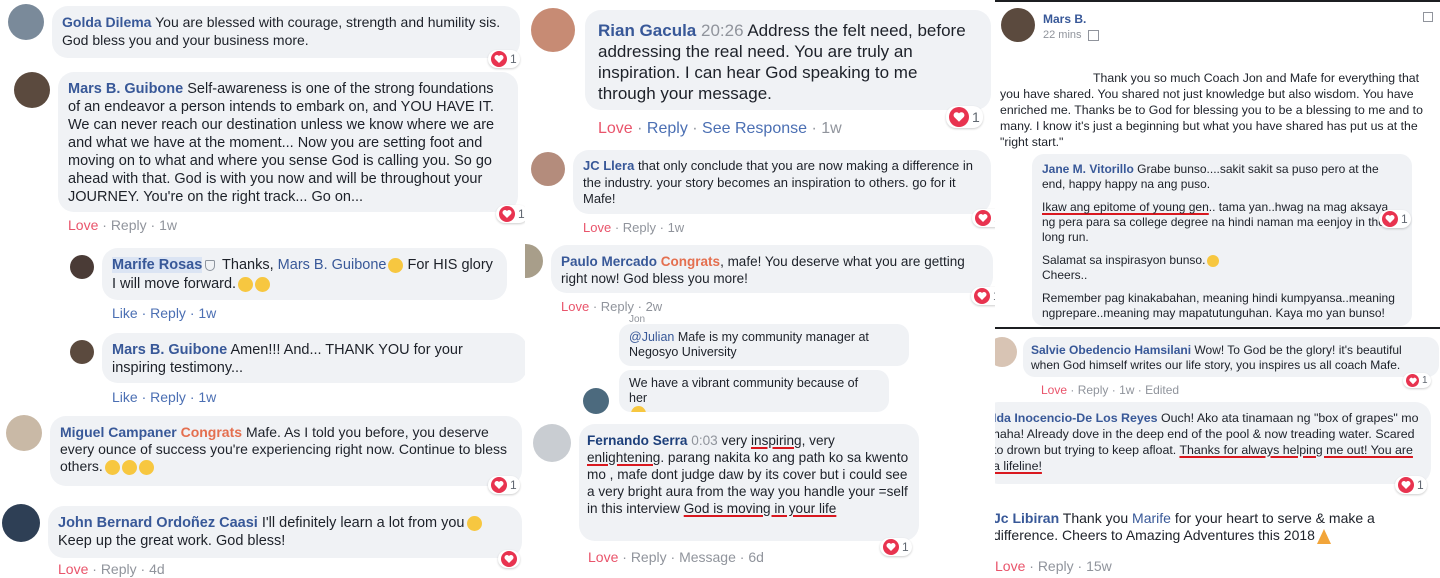  What do you see at coordinates (651, 337) in the screenshot?
I see `mention-link: @Julian` at bounding box center [651, 337].